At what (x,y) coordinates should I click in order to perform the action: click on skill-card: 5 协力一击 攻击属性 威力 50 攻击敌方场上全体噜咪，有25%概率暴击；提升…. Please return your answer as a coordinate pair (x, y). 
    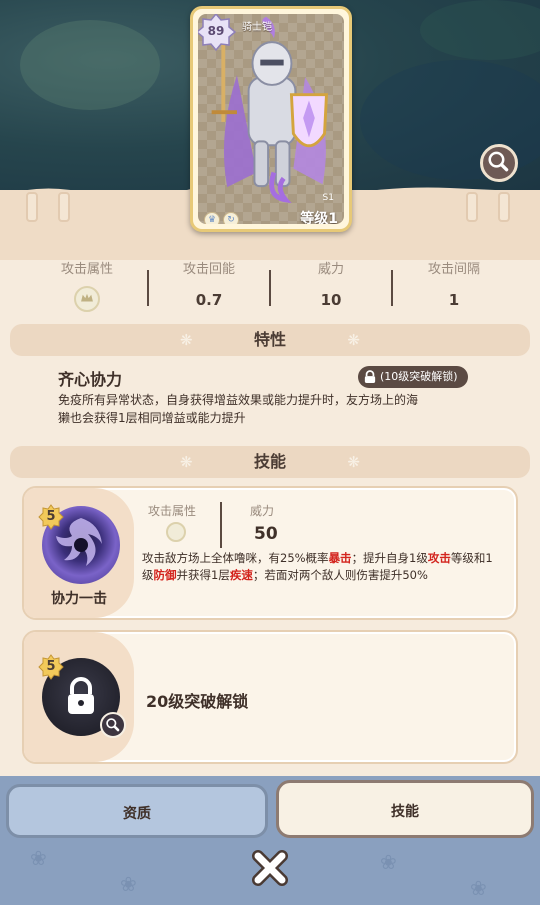
    Looking at the image, I should click on (270, 553).